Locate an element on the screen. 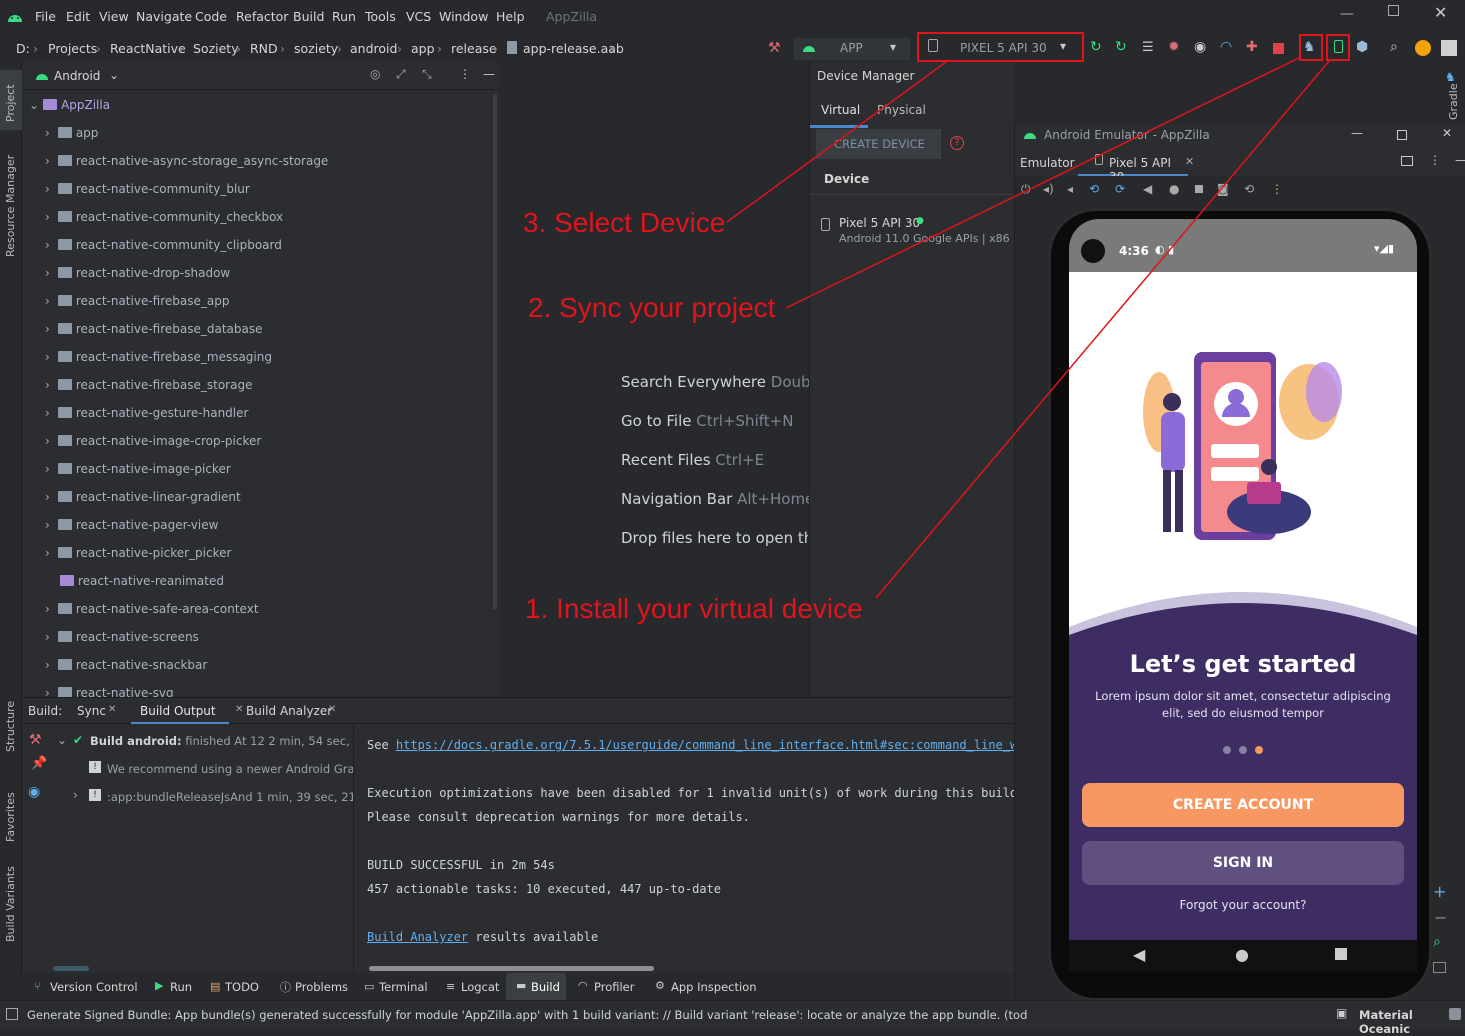 The height and width of the screenshot is (1036, 1465). apply-changes-icon: ↻ is located at coordinates (1096, 47).